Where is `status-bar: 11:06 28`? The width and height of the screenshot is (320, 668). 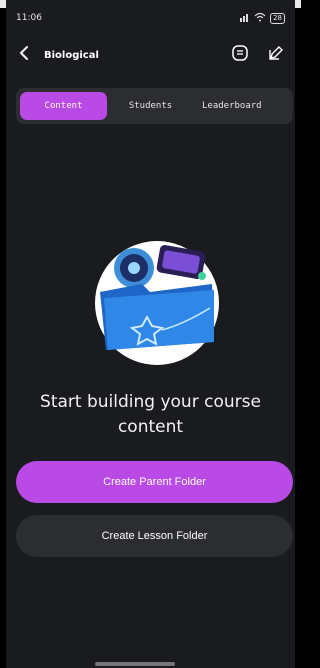
status-bar: 11:06 28 is located at coordinates (150, 18).